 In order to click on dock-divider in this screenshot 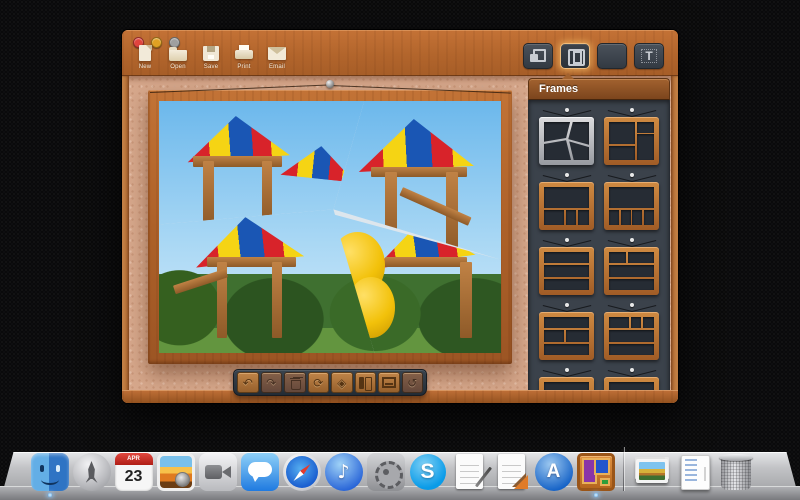, I will do `click(623, 468)`.